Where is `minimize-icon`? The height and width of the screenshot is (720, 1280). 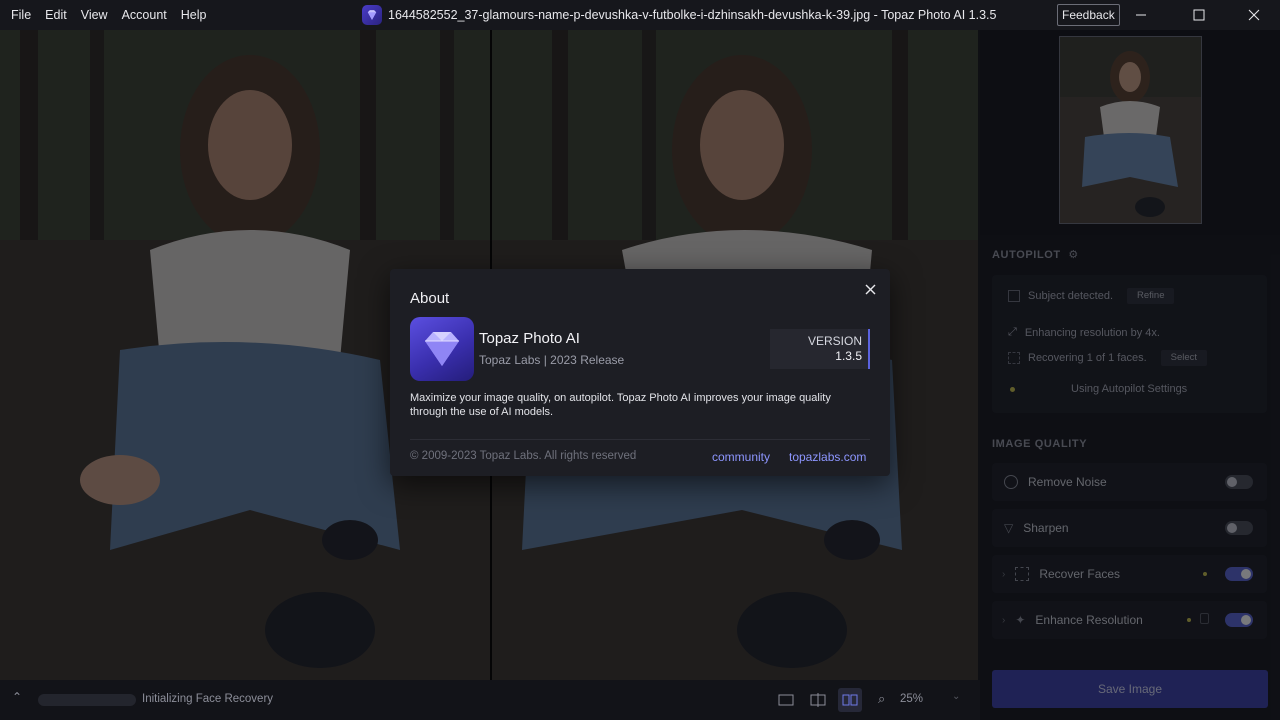
minimize-icon is located at coordinates (1141, 15).